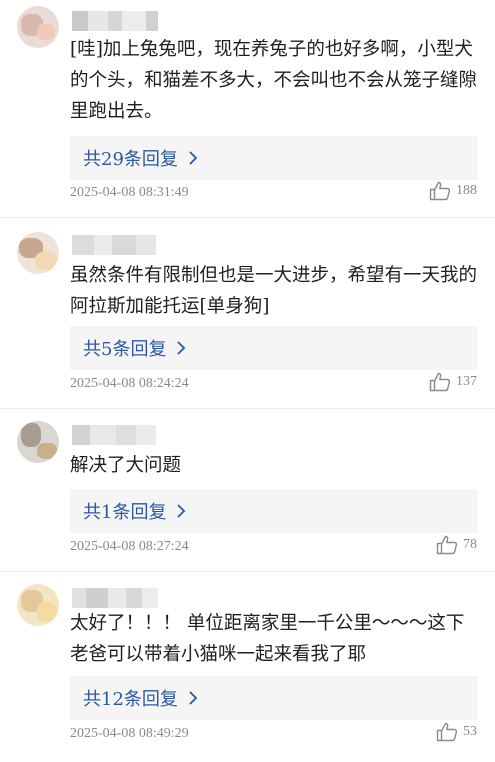 Image resolution: width=495 pixels, height=762 pixels. What do you see at coordinates (274, 698) in the screenshot?
I see `view-replies-button: 共12条回复` at bounding box center [274, 698].